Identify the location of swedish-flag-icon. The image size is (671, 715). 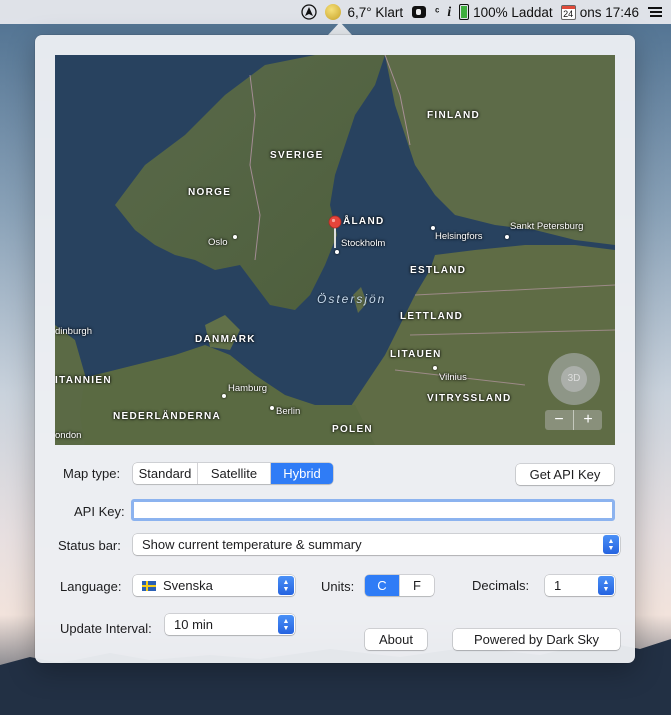
(149, 585).